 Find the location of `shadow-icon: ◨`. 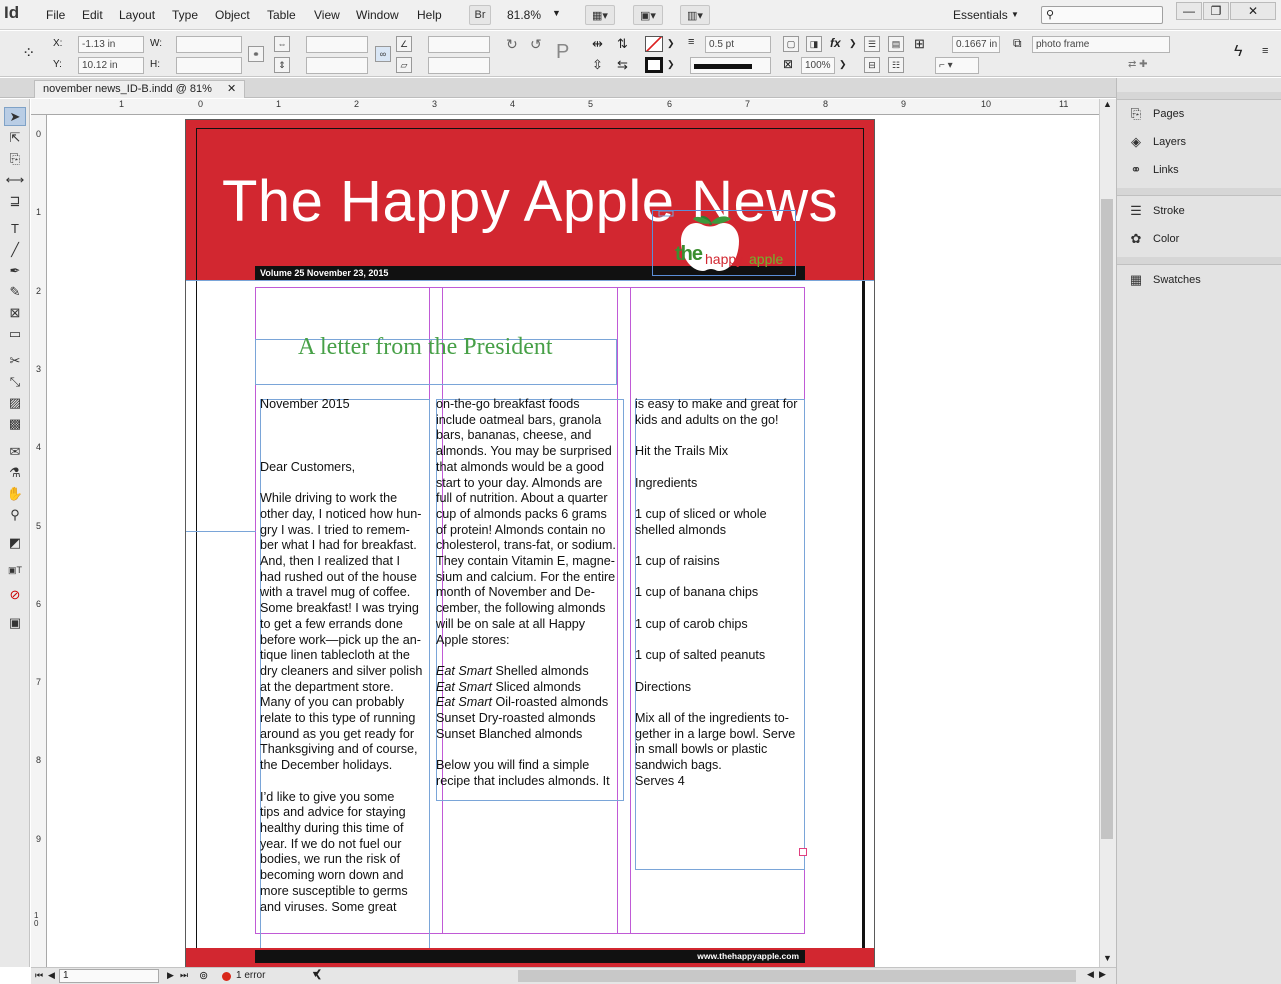

shadow-icon: ◨ is located at coordinates (814, 44).